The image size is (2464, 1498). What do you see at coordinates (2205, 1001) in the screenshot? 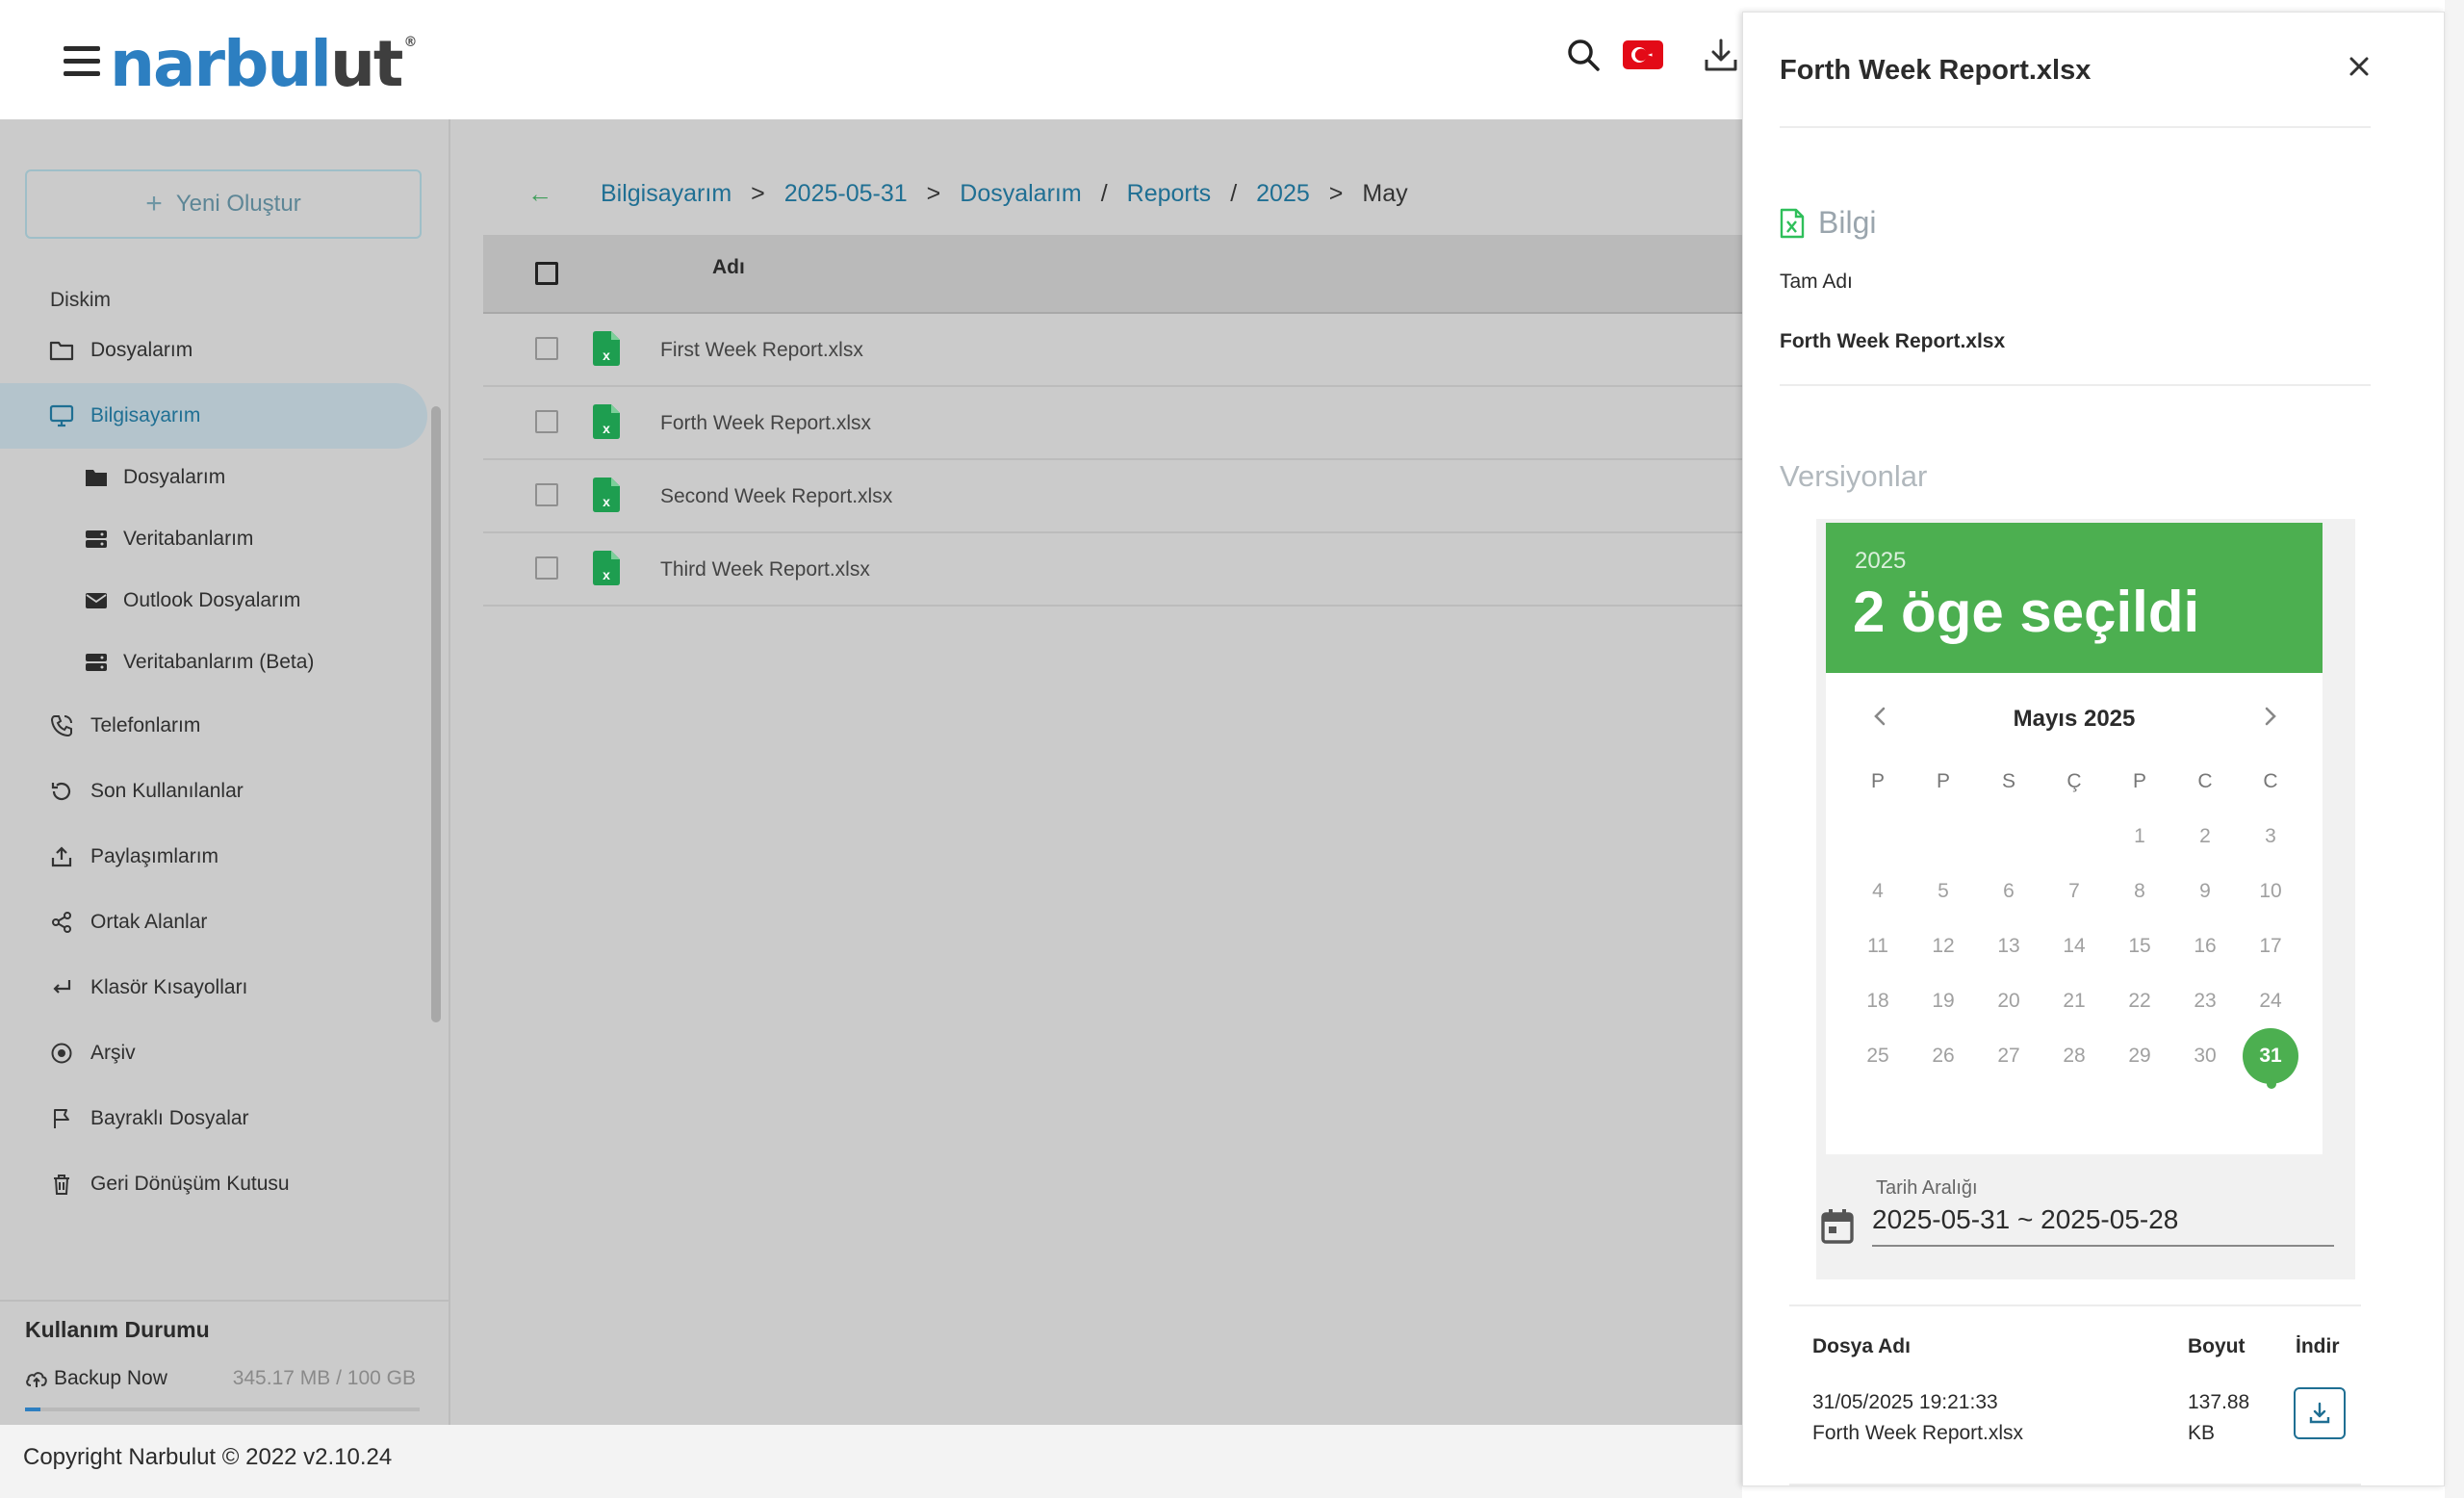
I see `day-cell: 23` at bounding box center [2205, 1001].